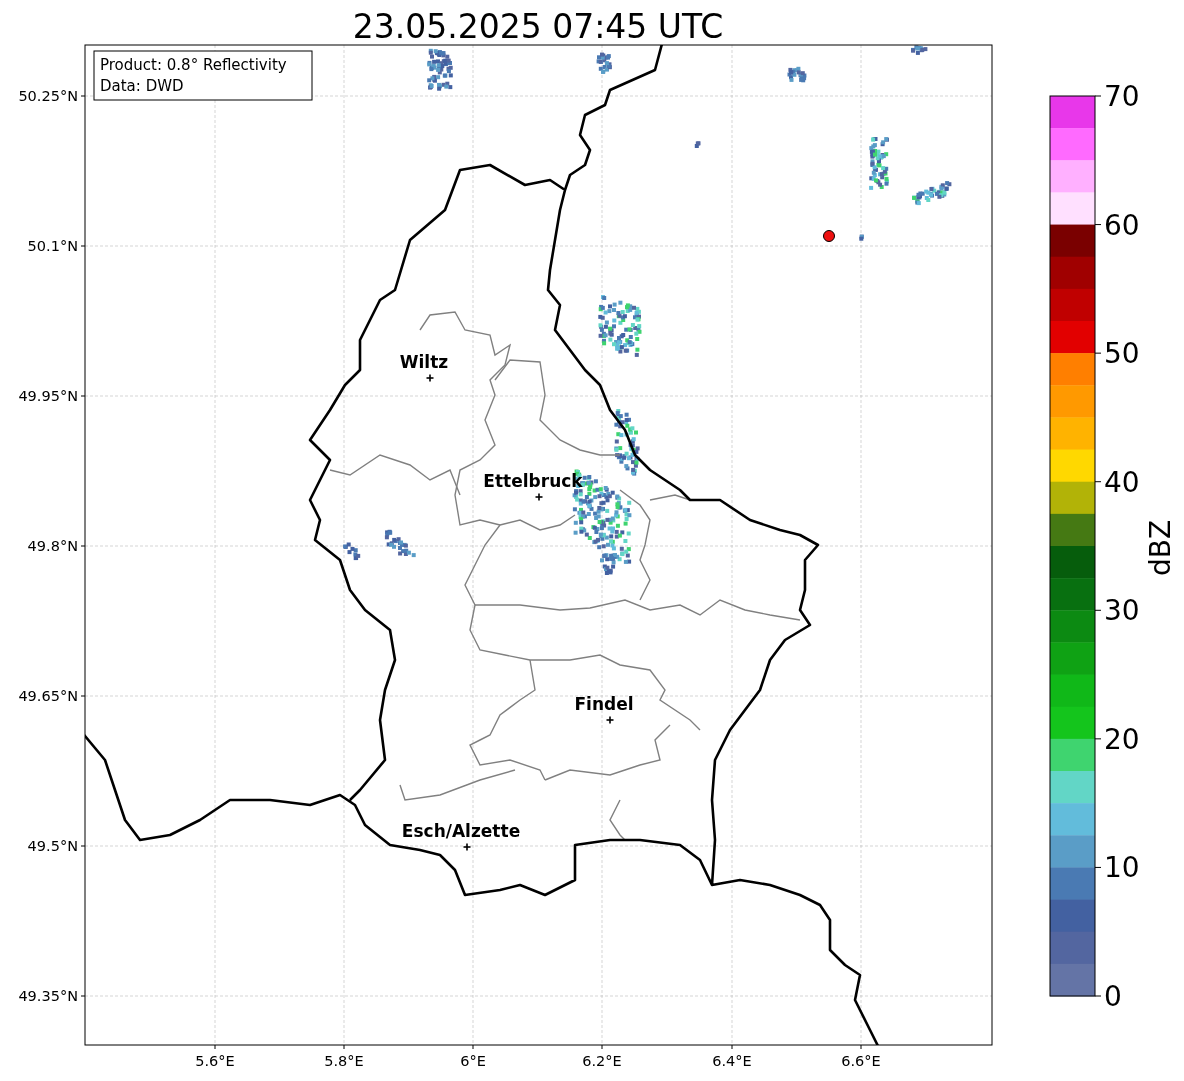 The height and width of the screenshot is (1081, 1184). What do you see at coordinates (602, 1061) in the screenshot?
I see `axis-tick-label: 6.2°E` at bounding box center [602, 1061].